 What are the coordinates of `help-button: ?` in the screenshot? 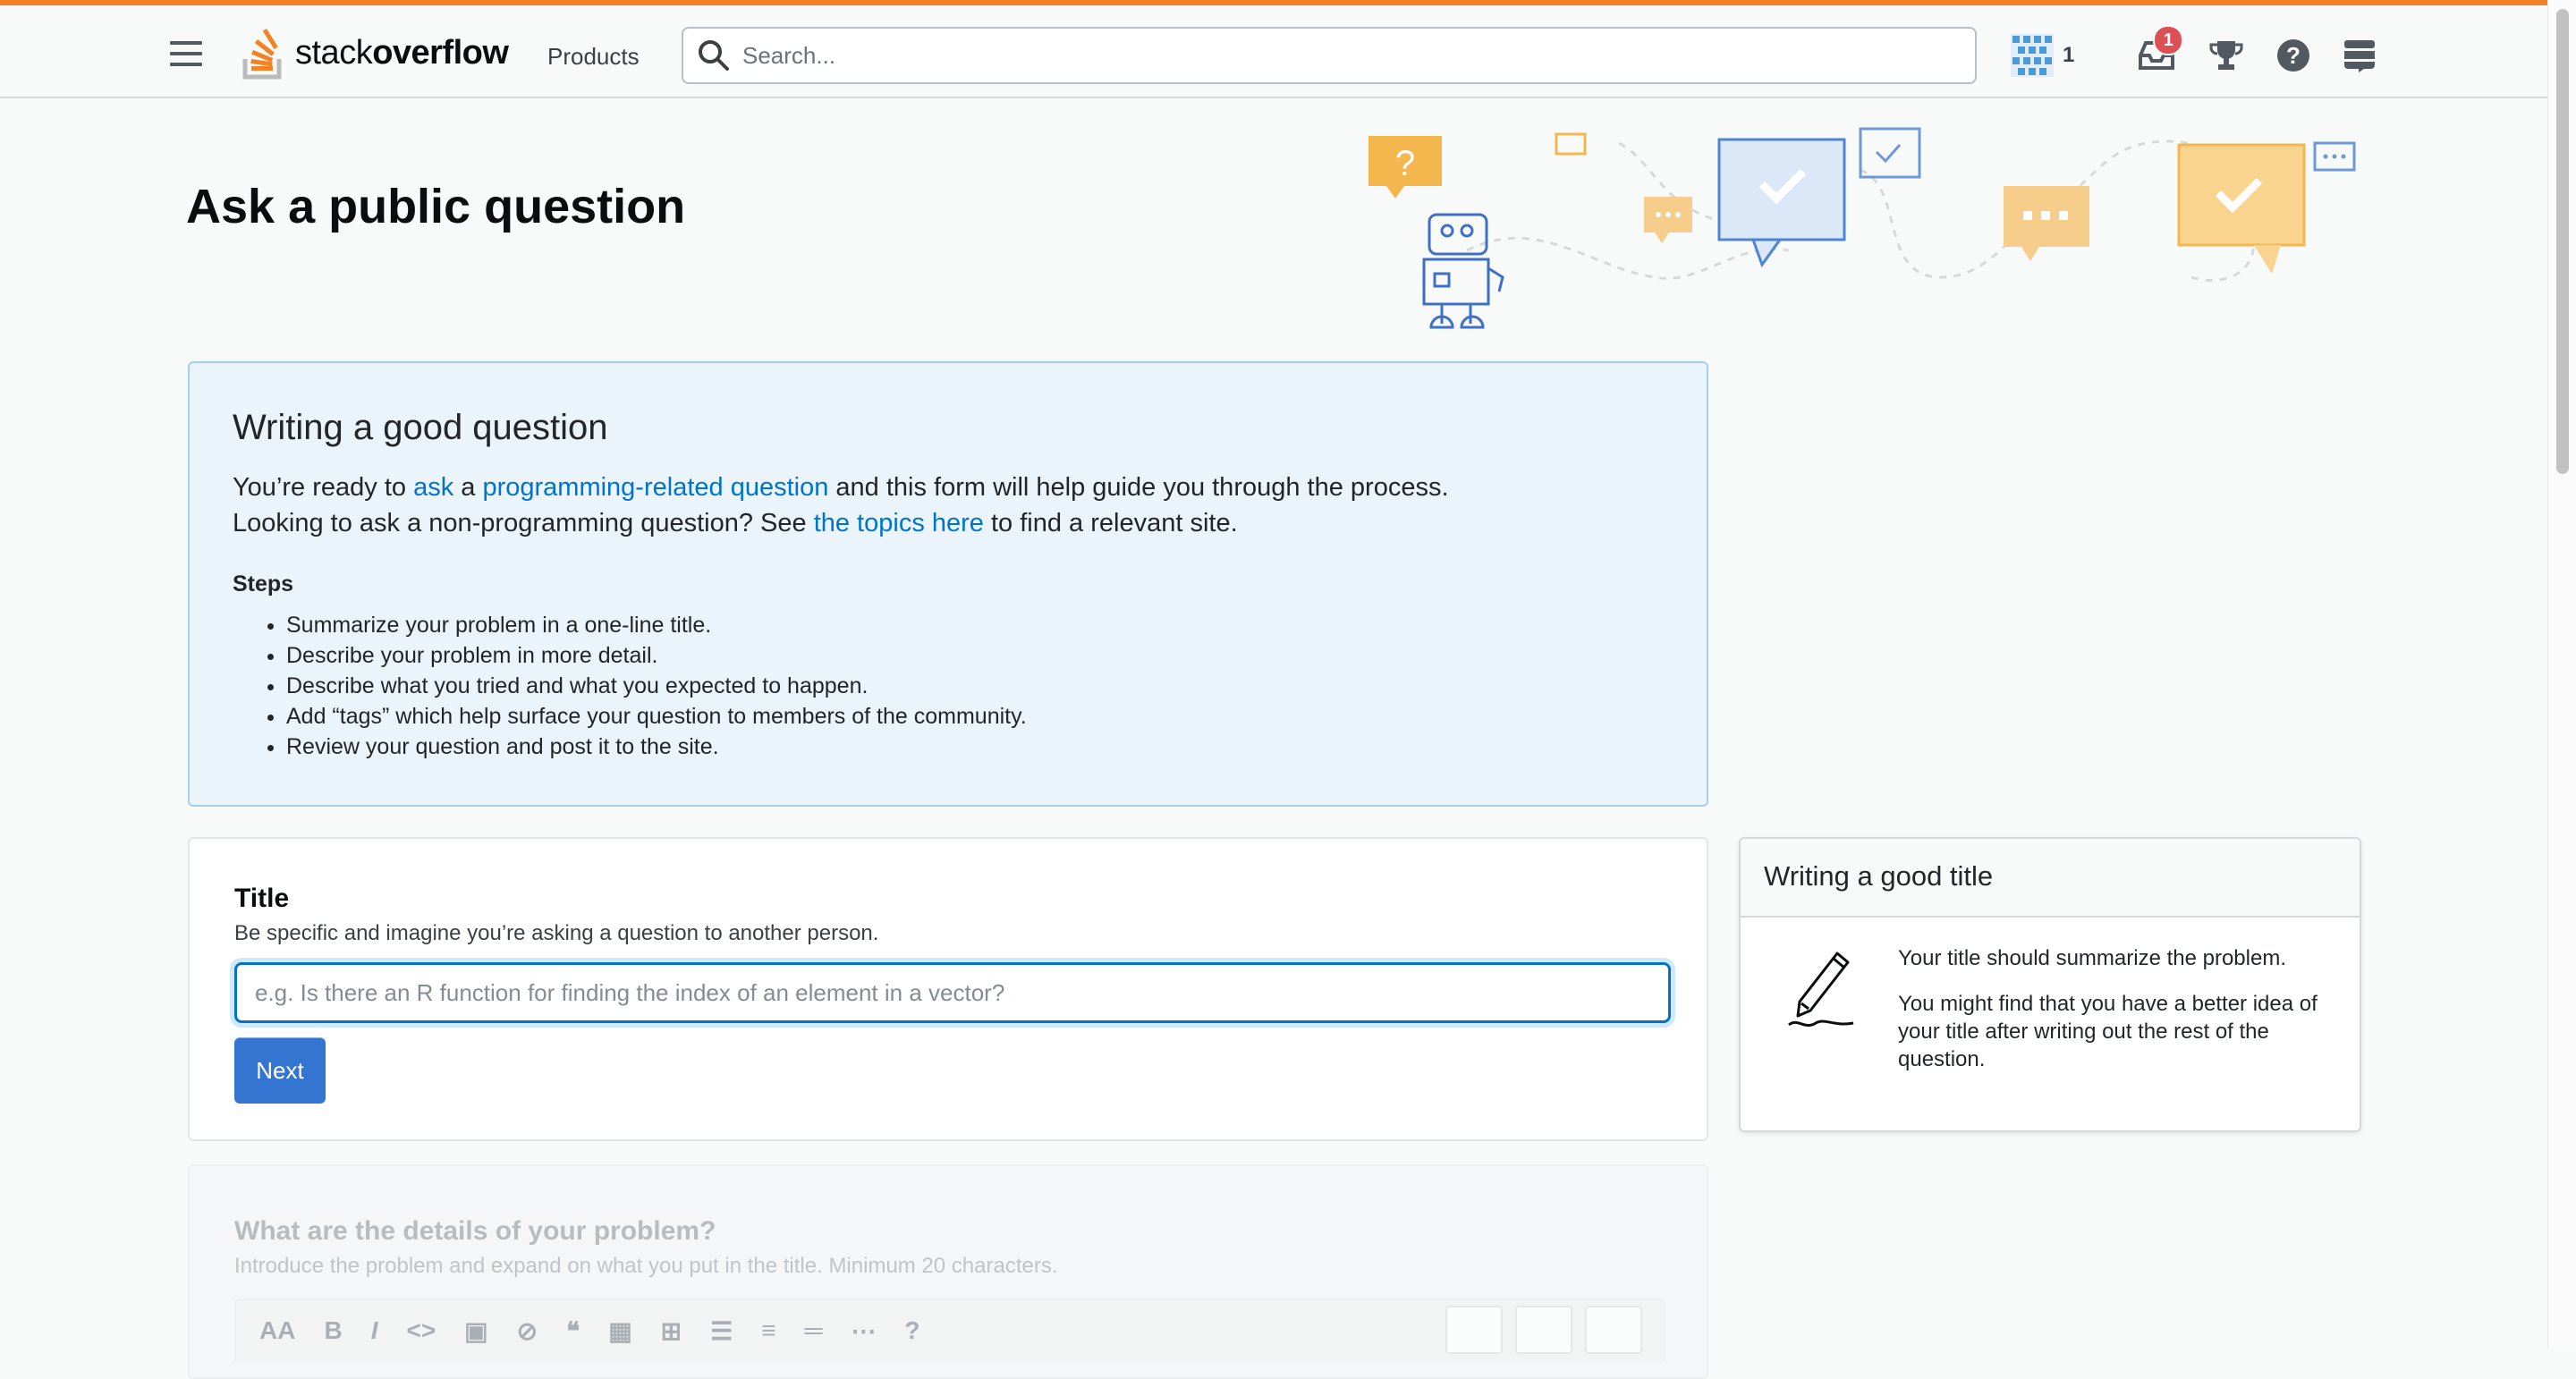 It's located at (2293, 55).